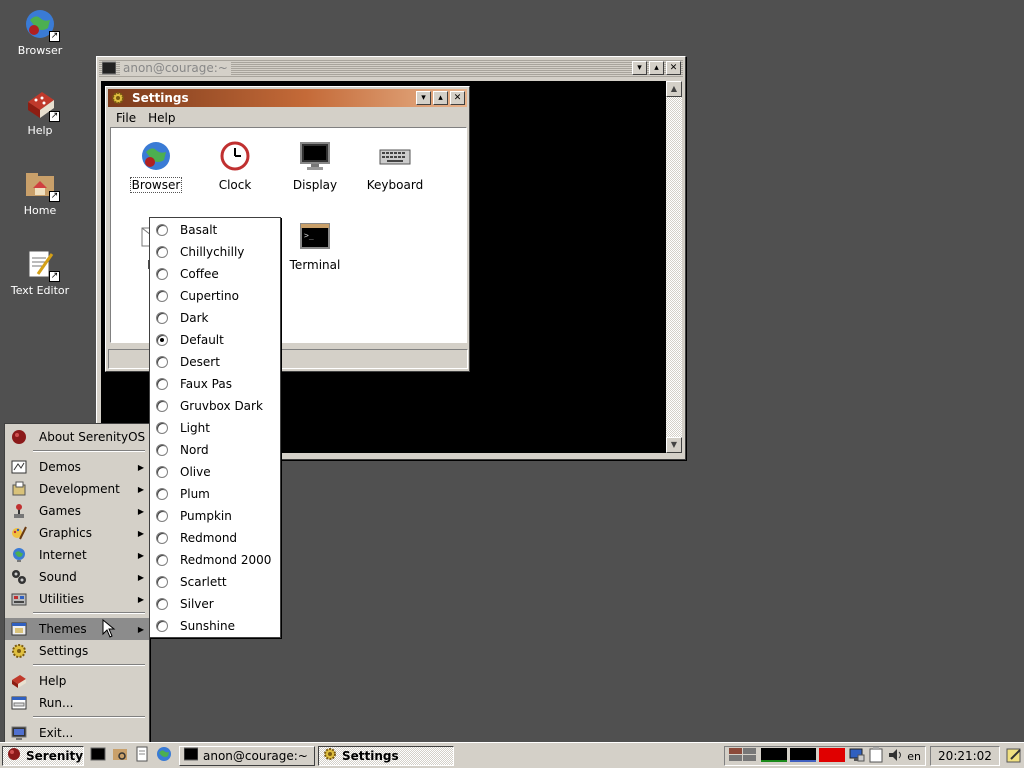 This screenshot has height=768, width=1024. Describe the element at coordinates (195, 428) in the screenshot. I see `theme-label: Light` at that location.